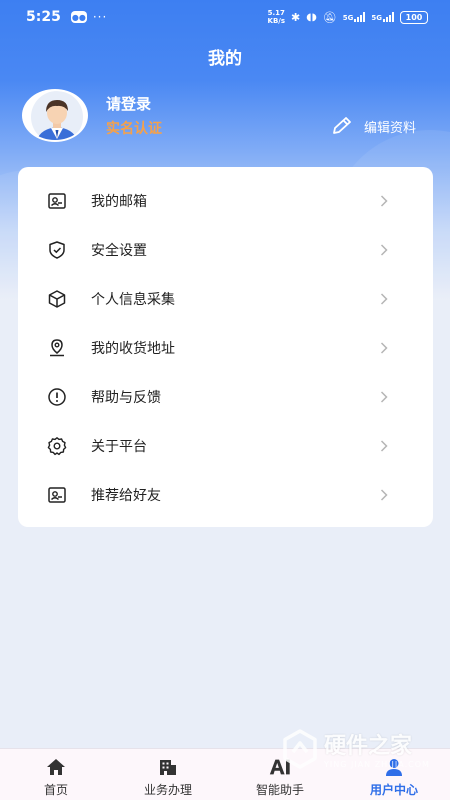 The width and height of the screenshot is (450, 800). I want to click on signal-2-label: 5G, so click(376, 18).